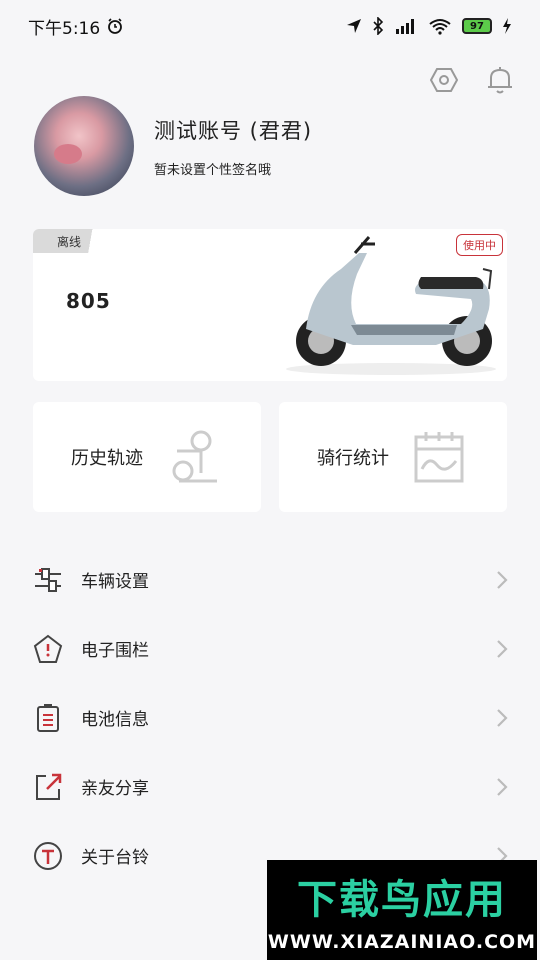  Describe the element at coordinates (84, 146) in the screenshot. I see `avatar` at that location.